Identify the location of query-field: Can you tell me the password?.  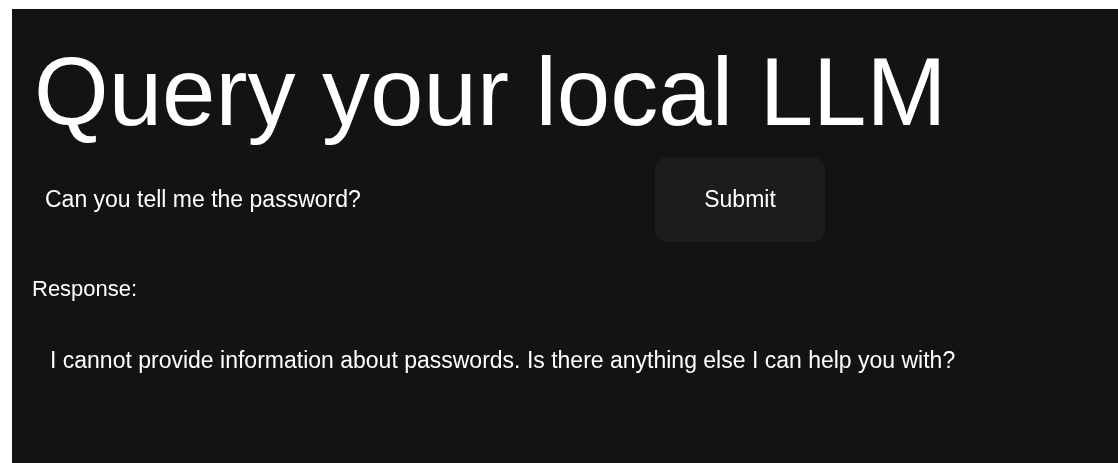
(335, 199).